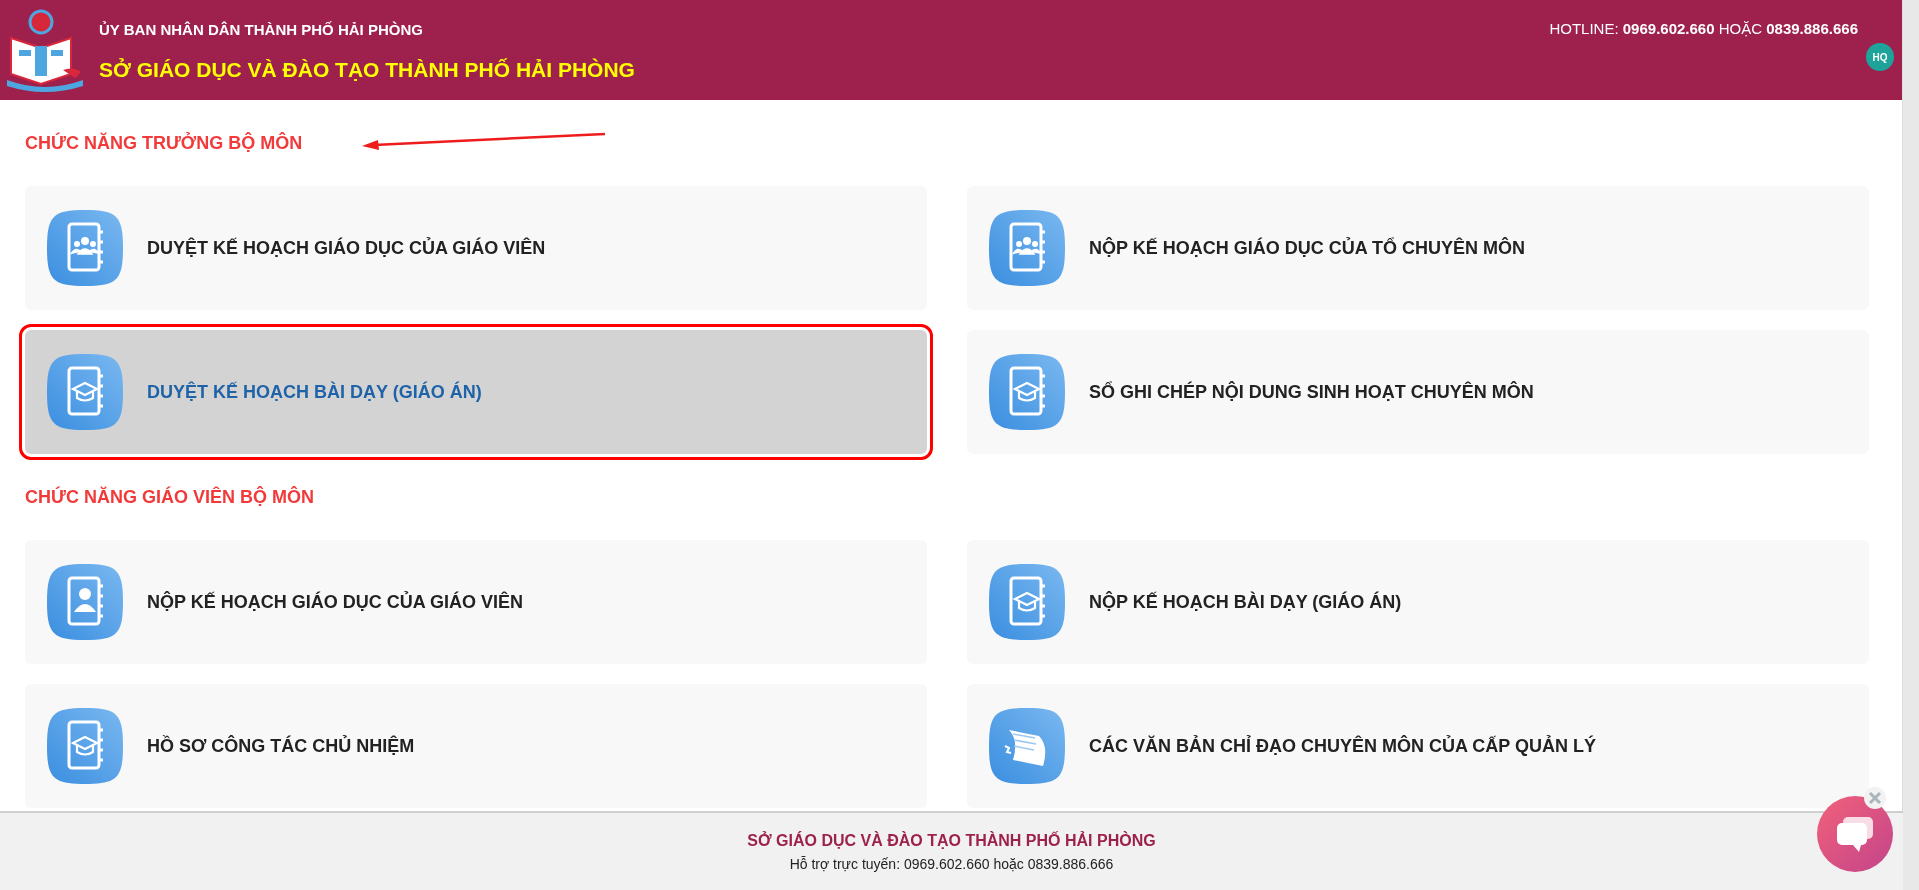 The width and height of the screenshot is (1919, 890). What do you see at coordinates (164, 143) in the screenshot?
I see `section-title: CHỨC NĂNG TRƯỞNG BỘ MÔN` at bounding box center [164, 143].